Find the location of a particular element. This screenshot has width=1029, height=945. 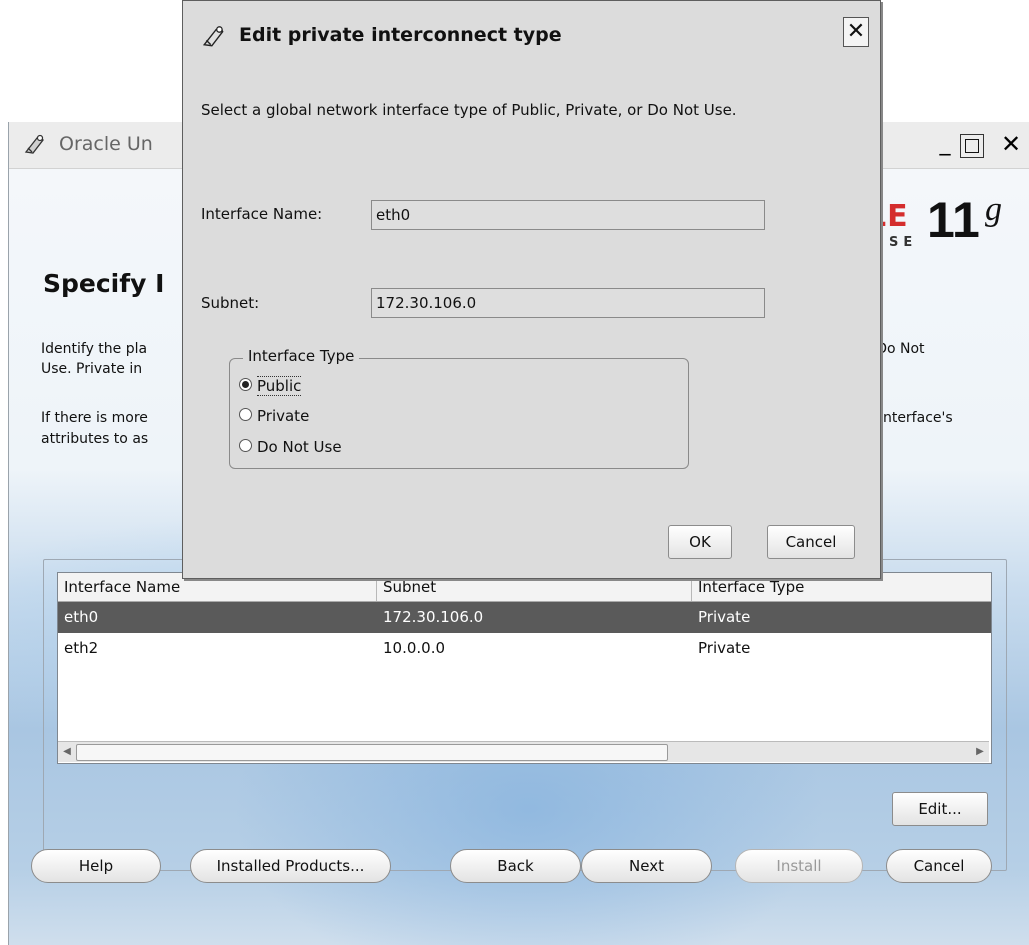

scroll-right-arrow-icon: ▶ is located at coordinates (980, 751).